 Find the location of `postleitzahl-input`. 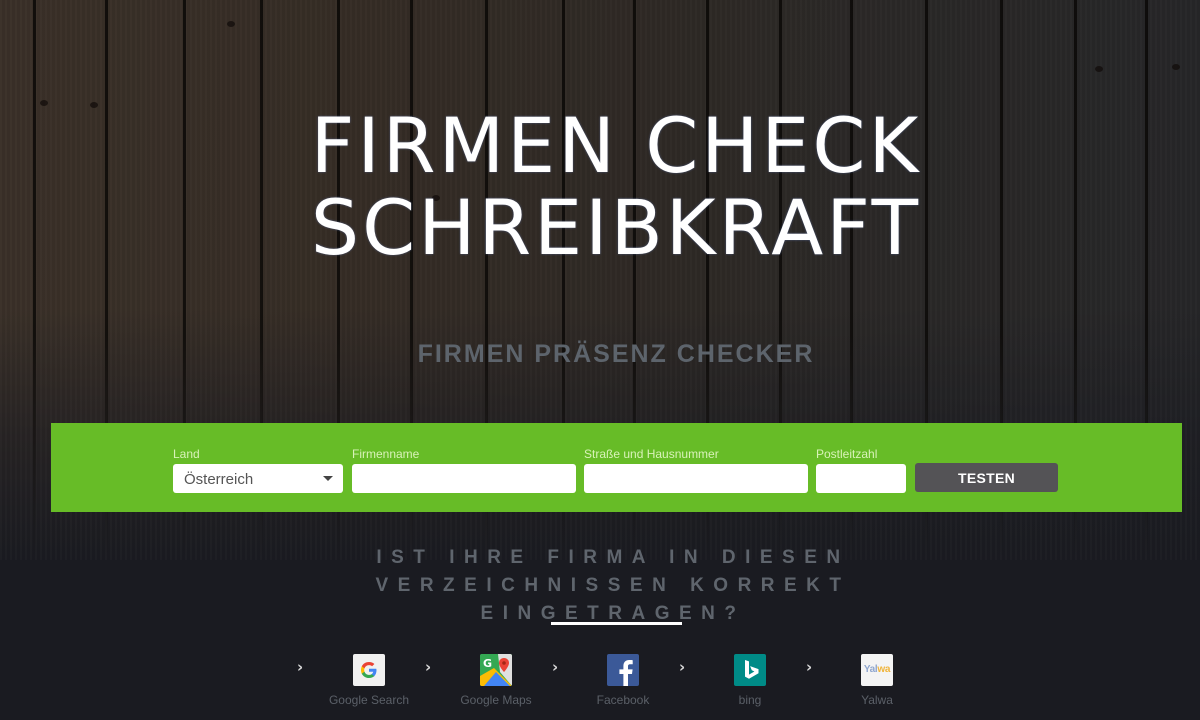

postleitzahl-input is located at coordinates (861, 478).